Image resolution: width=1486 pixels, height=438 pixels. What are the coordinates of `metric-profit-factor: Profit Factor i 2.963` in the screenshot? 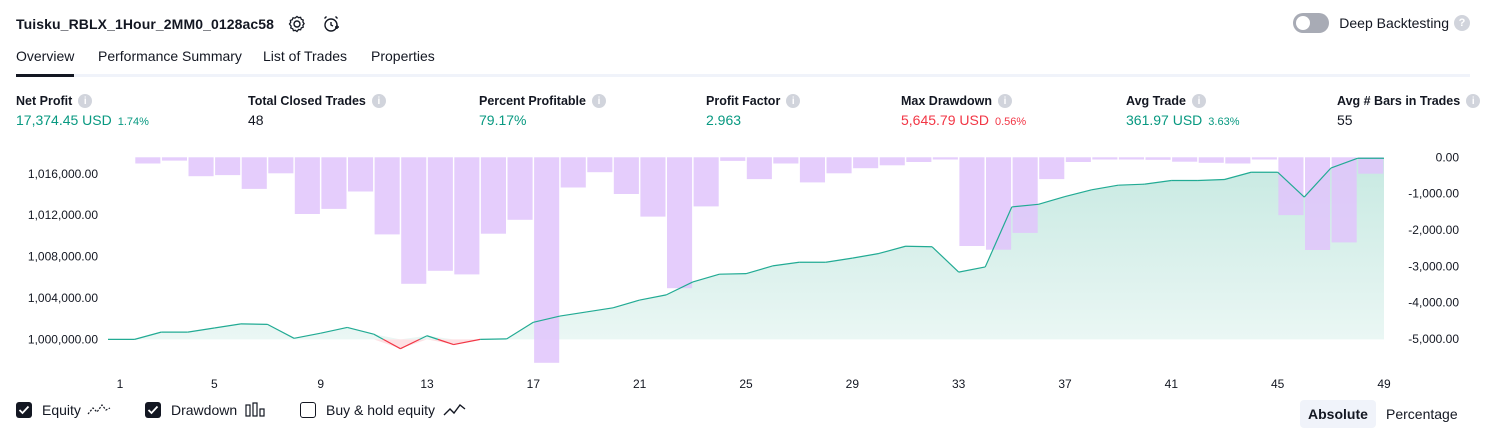 It's located at (753, 110).